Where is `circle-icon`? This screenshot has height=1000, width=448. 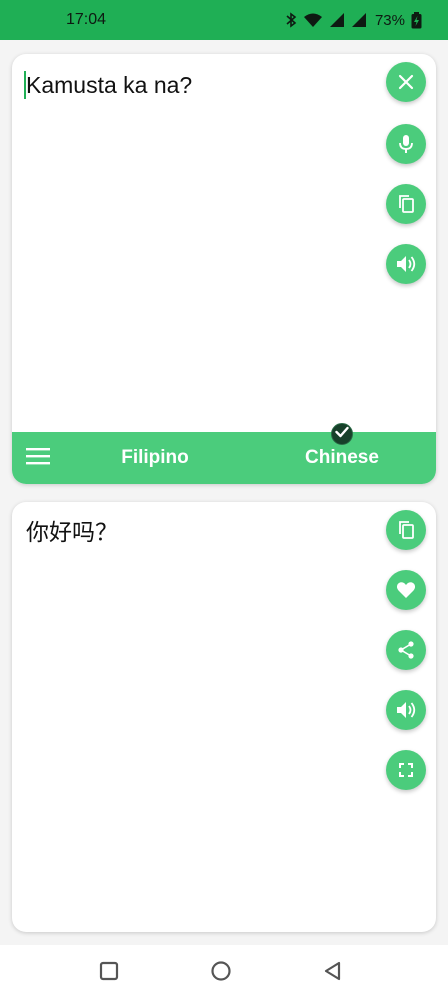
circle-icon is located at coordinates (221, 973).